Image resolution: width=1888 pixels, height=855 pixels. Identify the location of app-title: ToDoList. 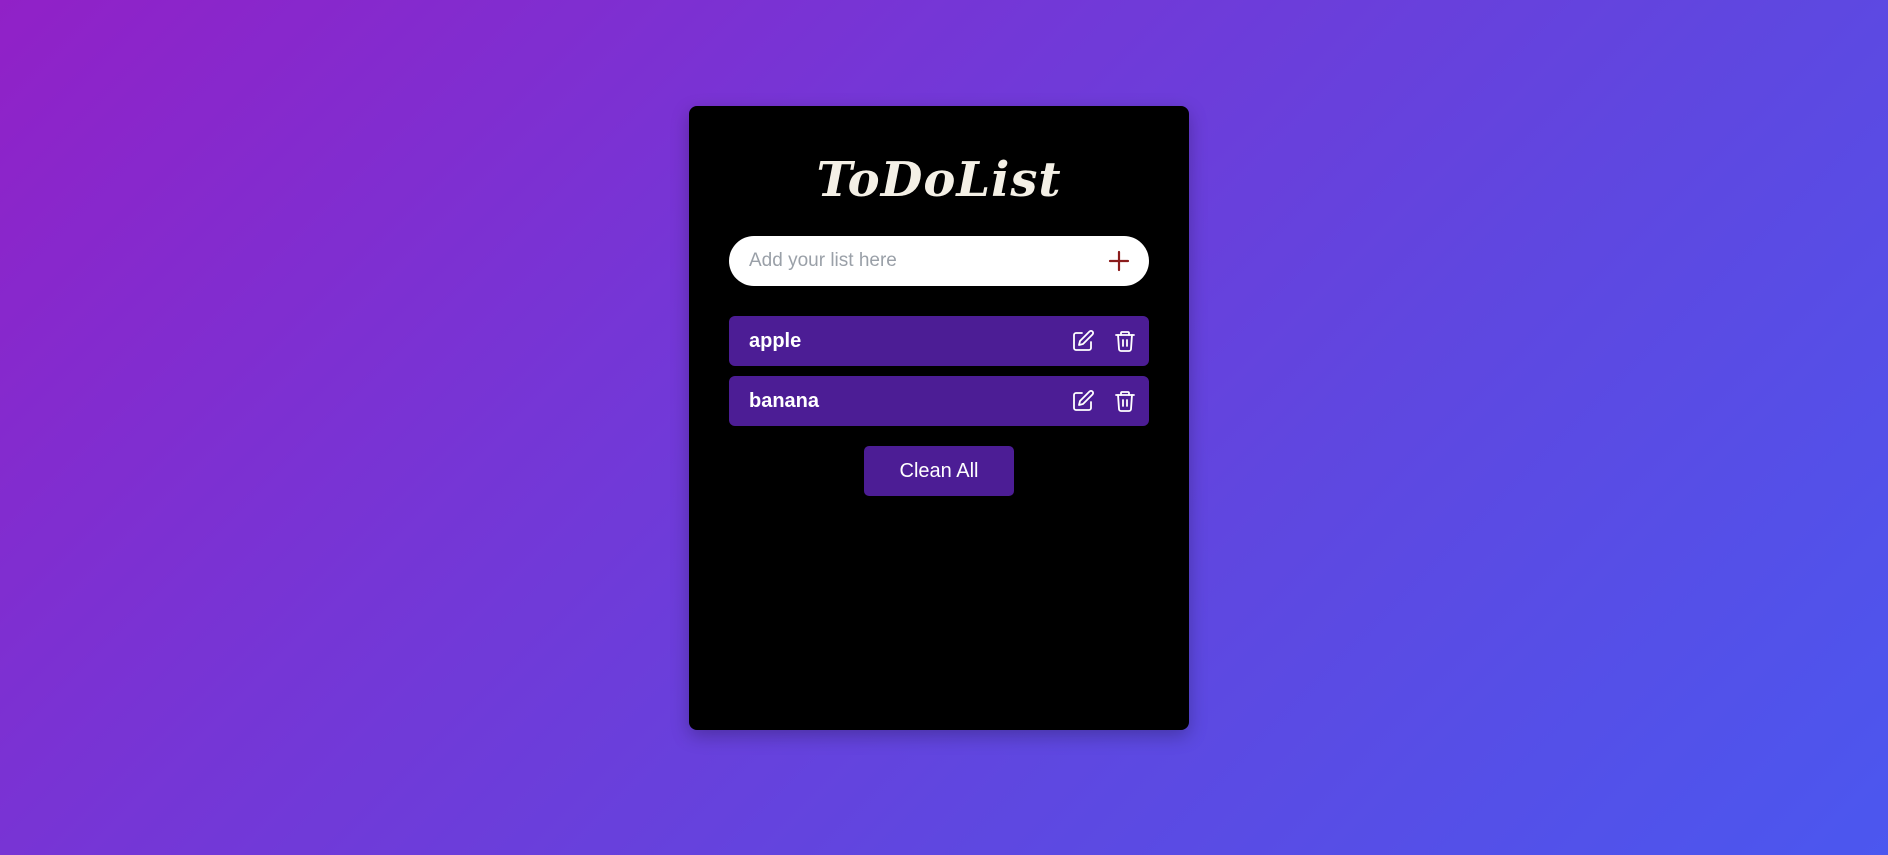
(939, 180).